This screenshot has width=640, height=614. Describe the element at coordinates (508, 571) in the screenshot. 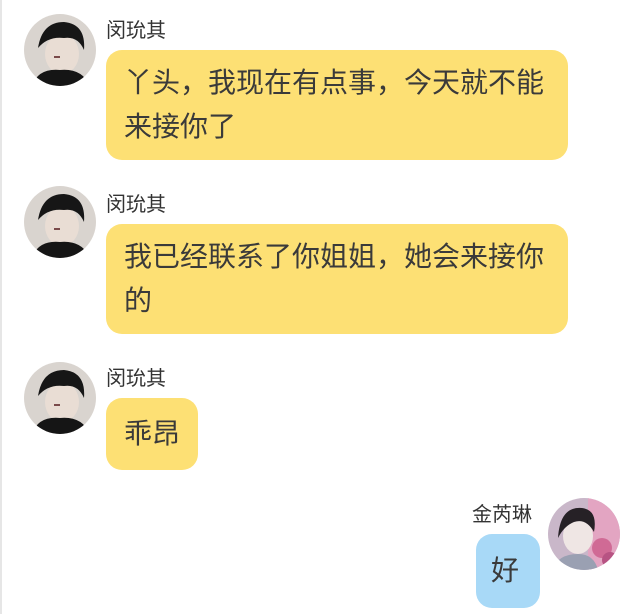

I see `message-bubble: 好` at that location.